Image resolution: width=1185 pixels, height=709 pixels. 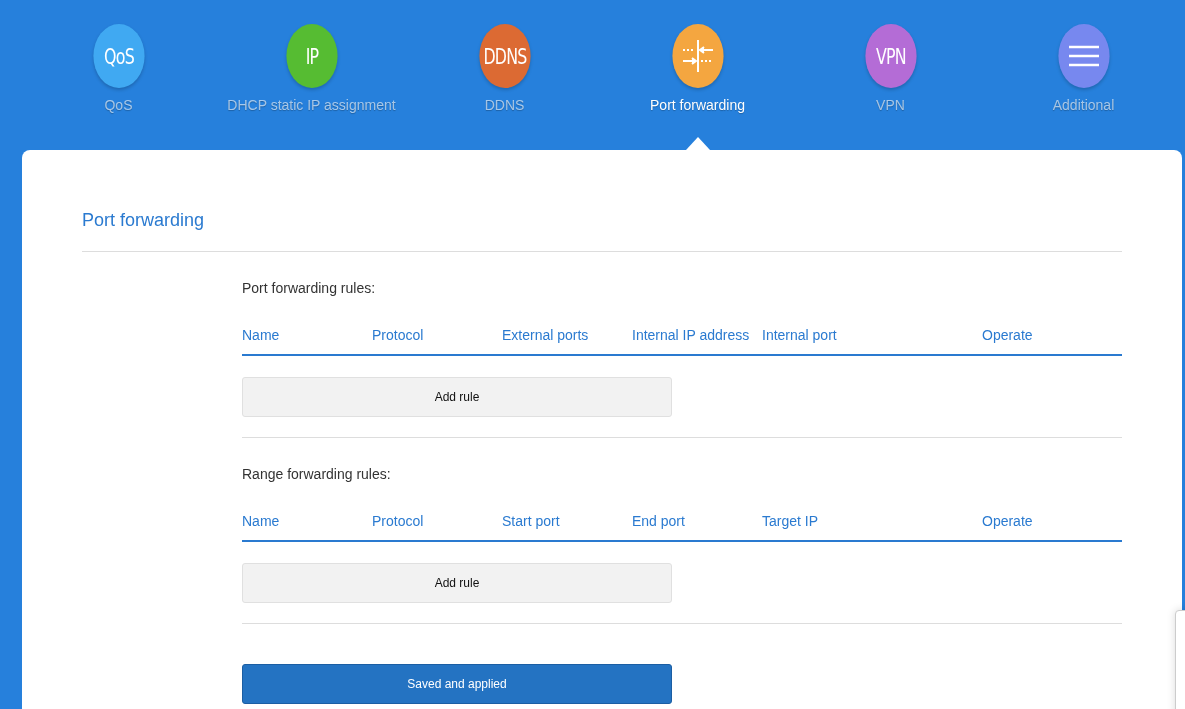 I want to click on nav-label: Port forwarding, so click(x=697, y=105).